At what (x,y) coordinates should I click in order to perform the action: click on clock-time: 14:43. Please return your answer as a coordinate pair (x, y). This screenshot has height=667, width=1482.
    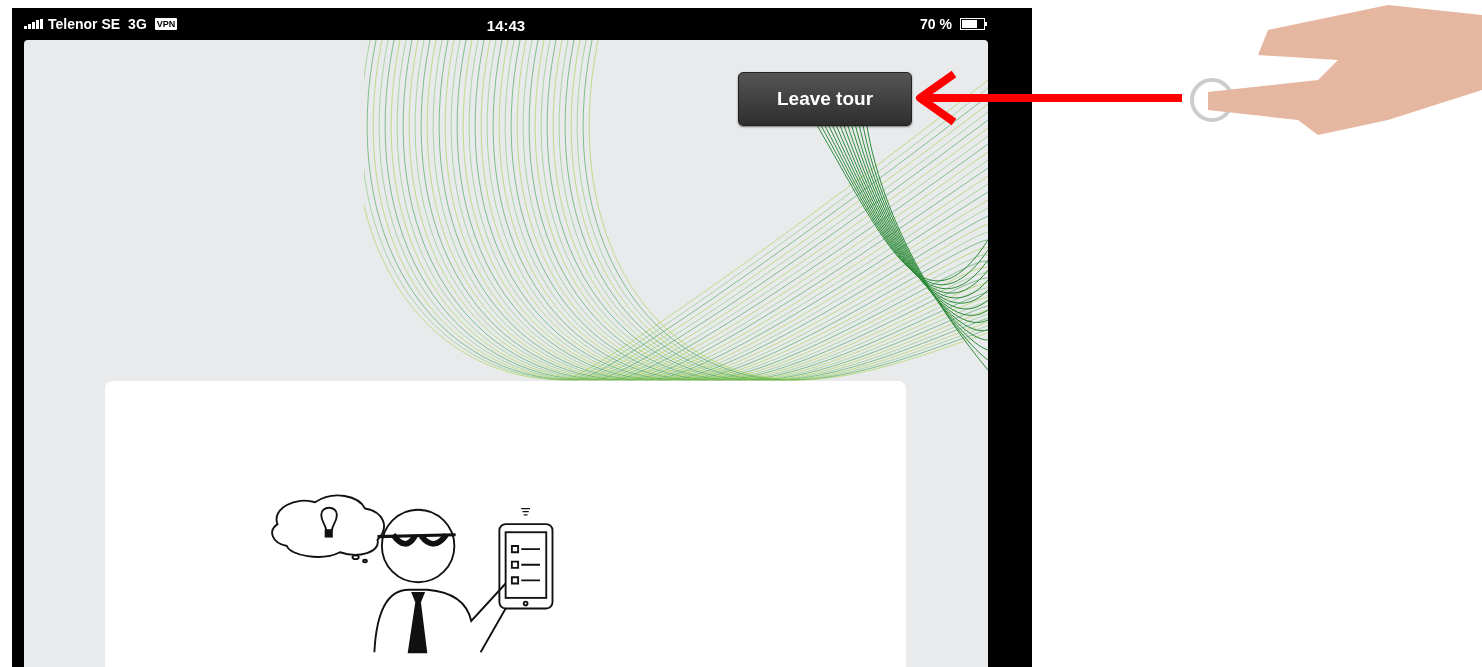
    Looking at the image, I should click on (506, 26).